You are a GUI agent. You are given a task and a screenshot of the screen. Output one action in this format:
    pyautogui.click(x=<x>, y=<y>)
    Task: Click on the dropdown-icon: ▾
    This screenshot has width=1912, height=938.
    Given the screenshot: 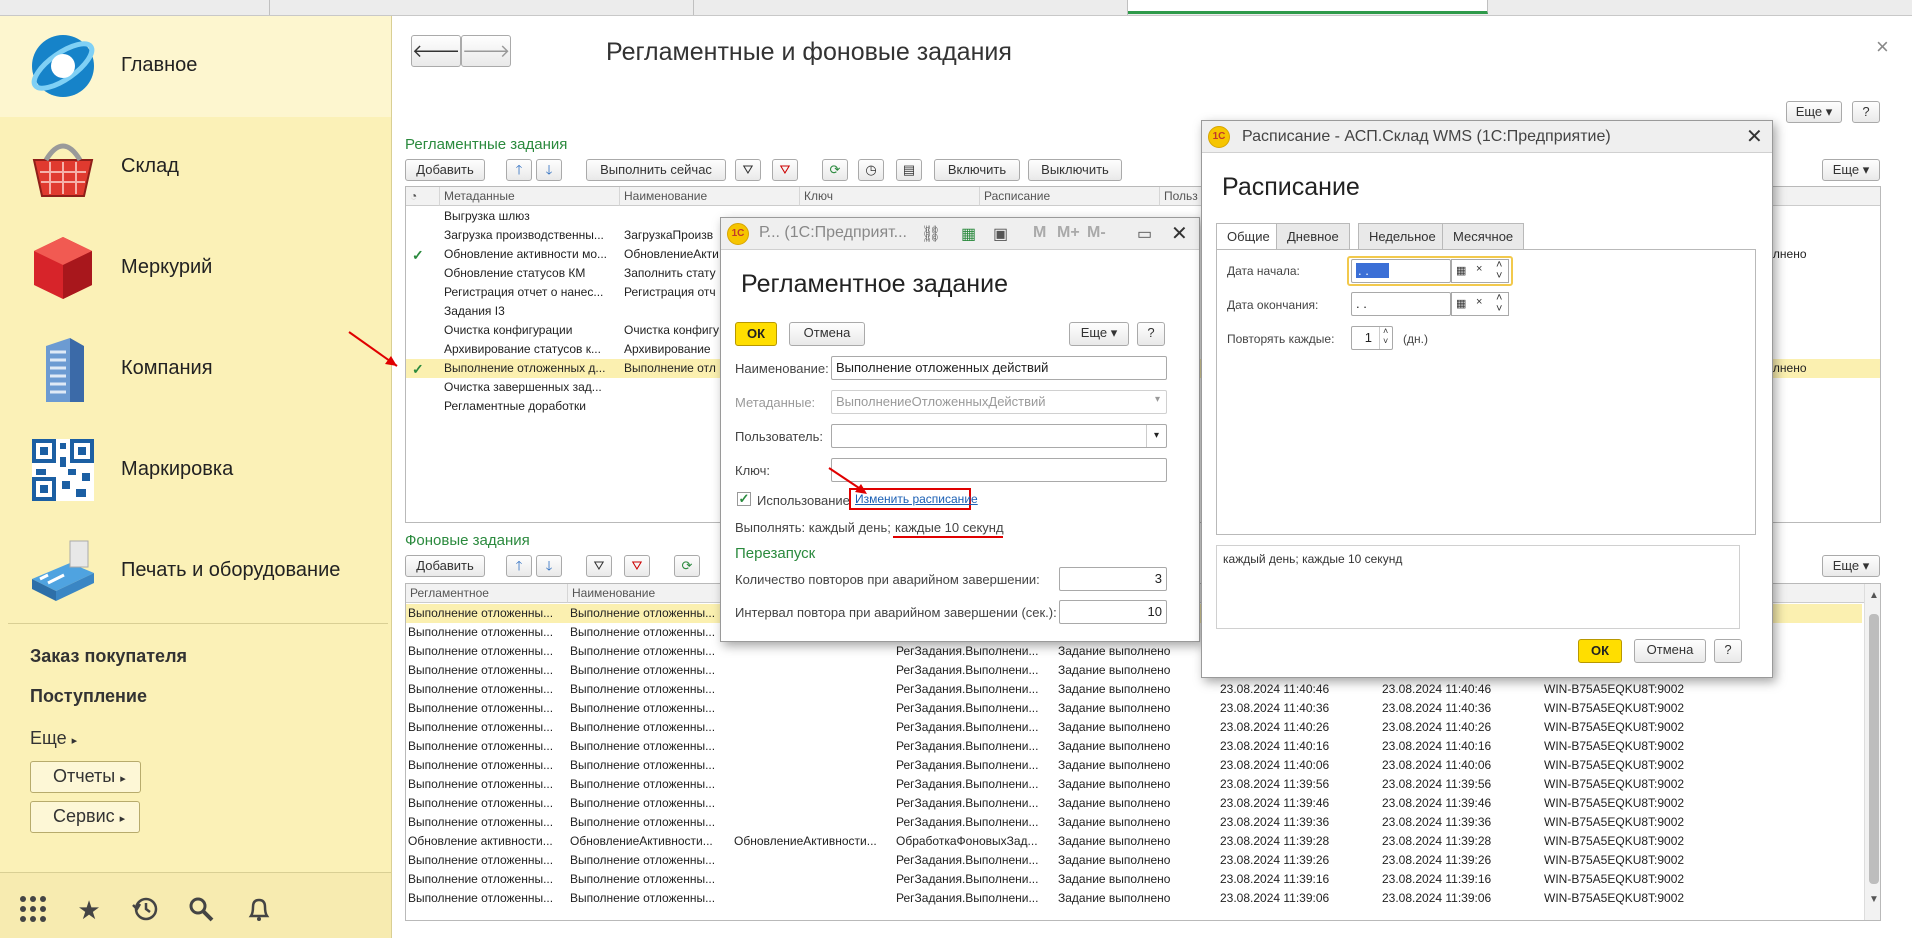 What is the action you would take?
    pyautogui.click(x=1156, y=436)
    